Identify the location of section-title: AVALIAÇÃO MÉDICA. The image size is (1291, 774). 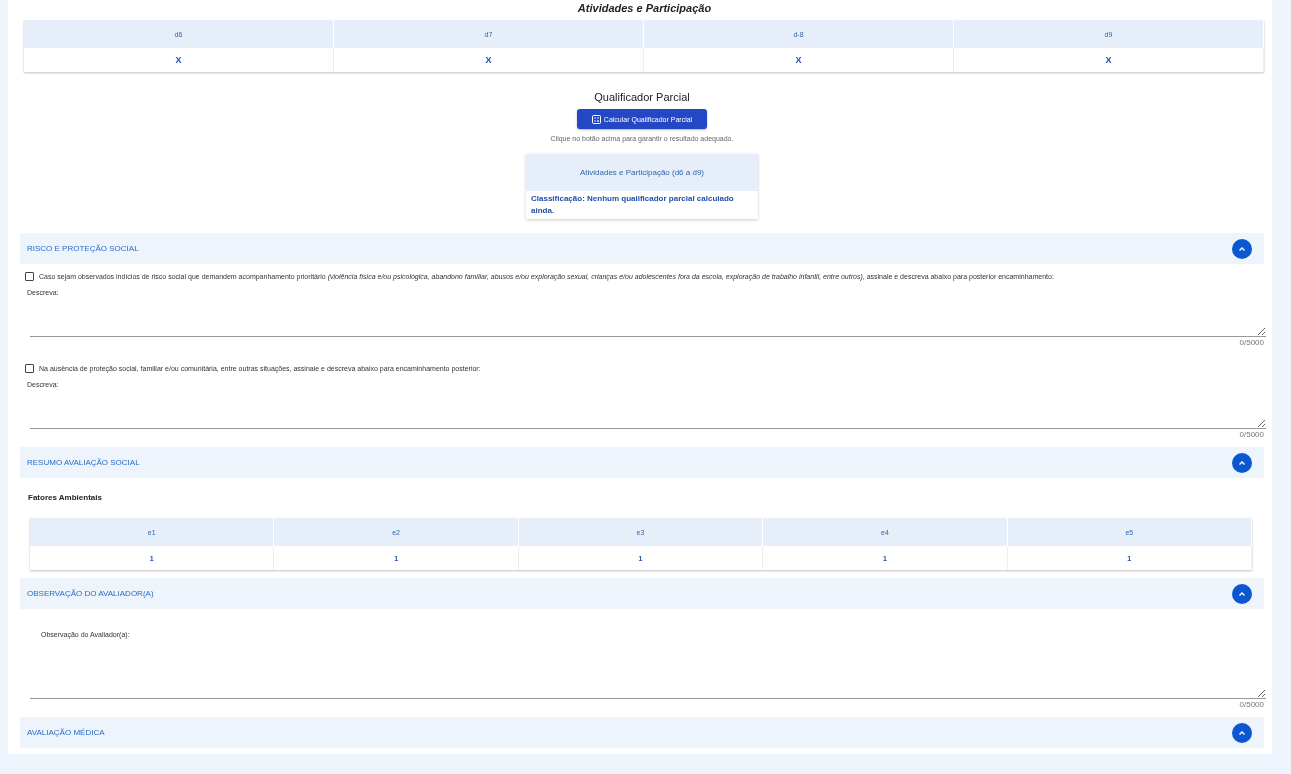
(66, 732).